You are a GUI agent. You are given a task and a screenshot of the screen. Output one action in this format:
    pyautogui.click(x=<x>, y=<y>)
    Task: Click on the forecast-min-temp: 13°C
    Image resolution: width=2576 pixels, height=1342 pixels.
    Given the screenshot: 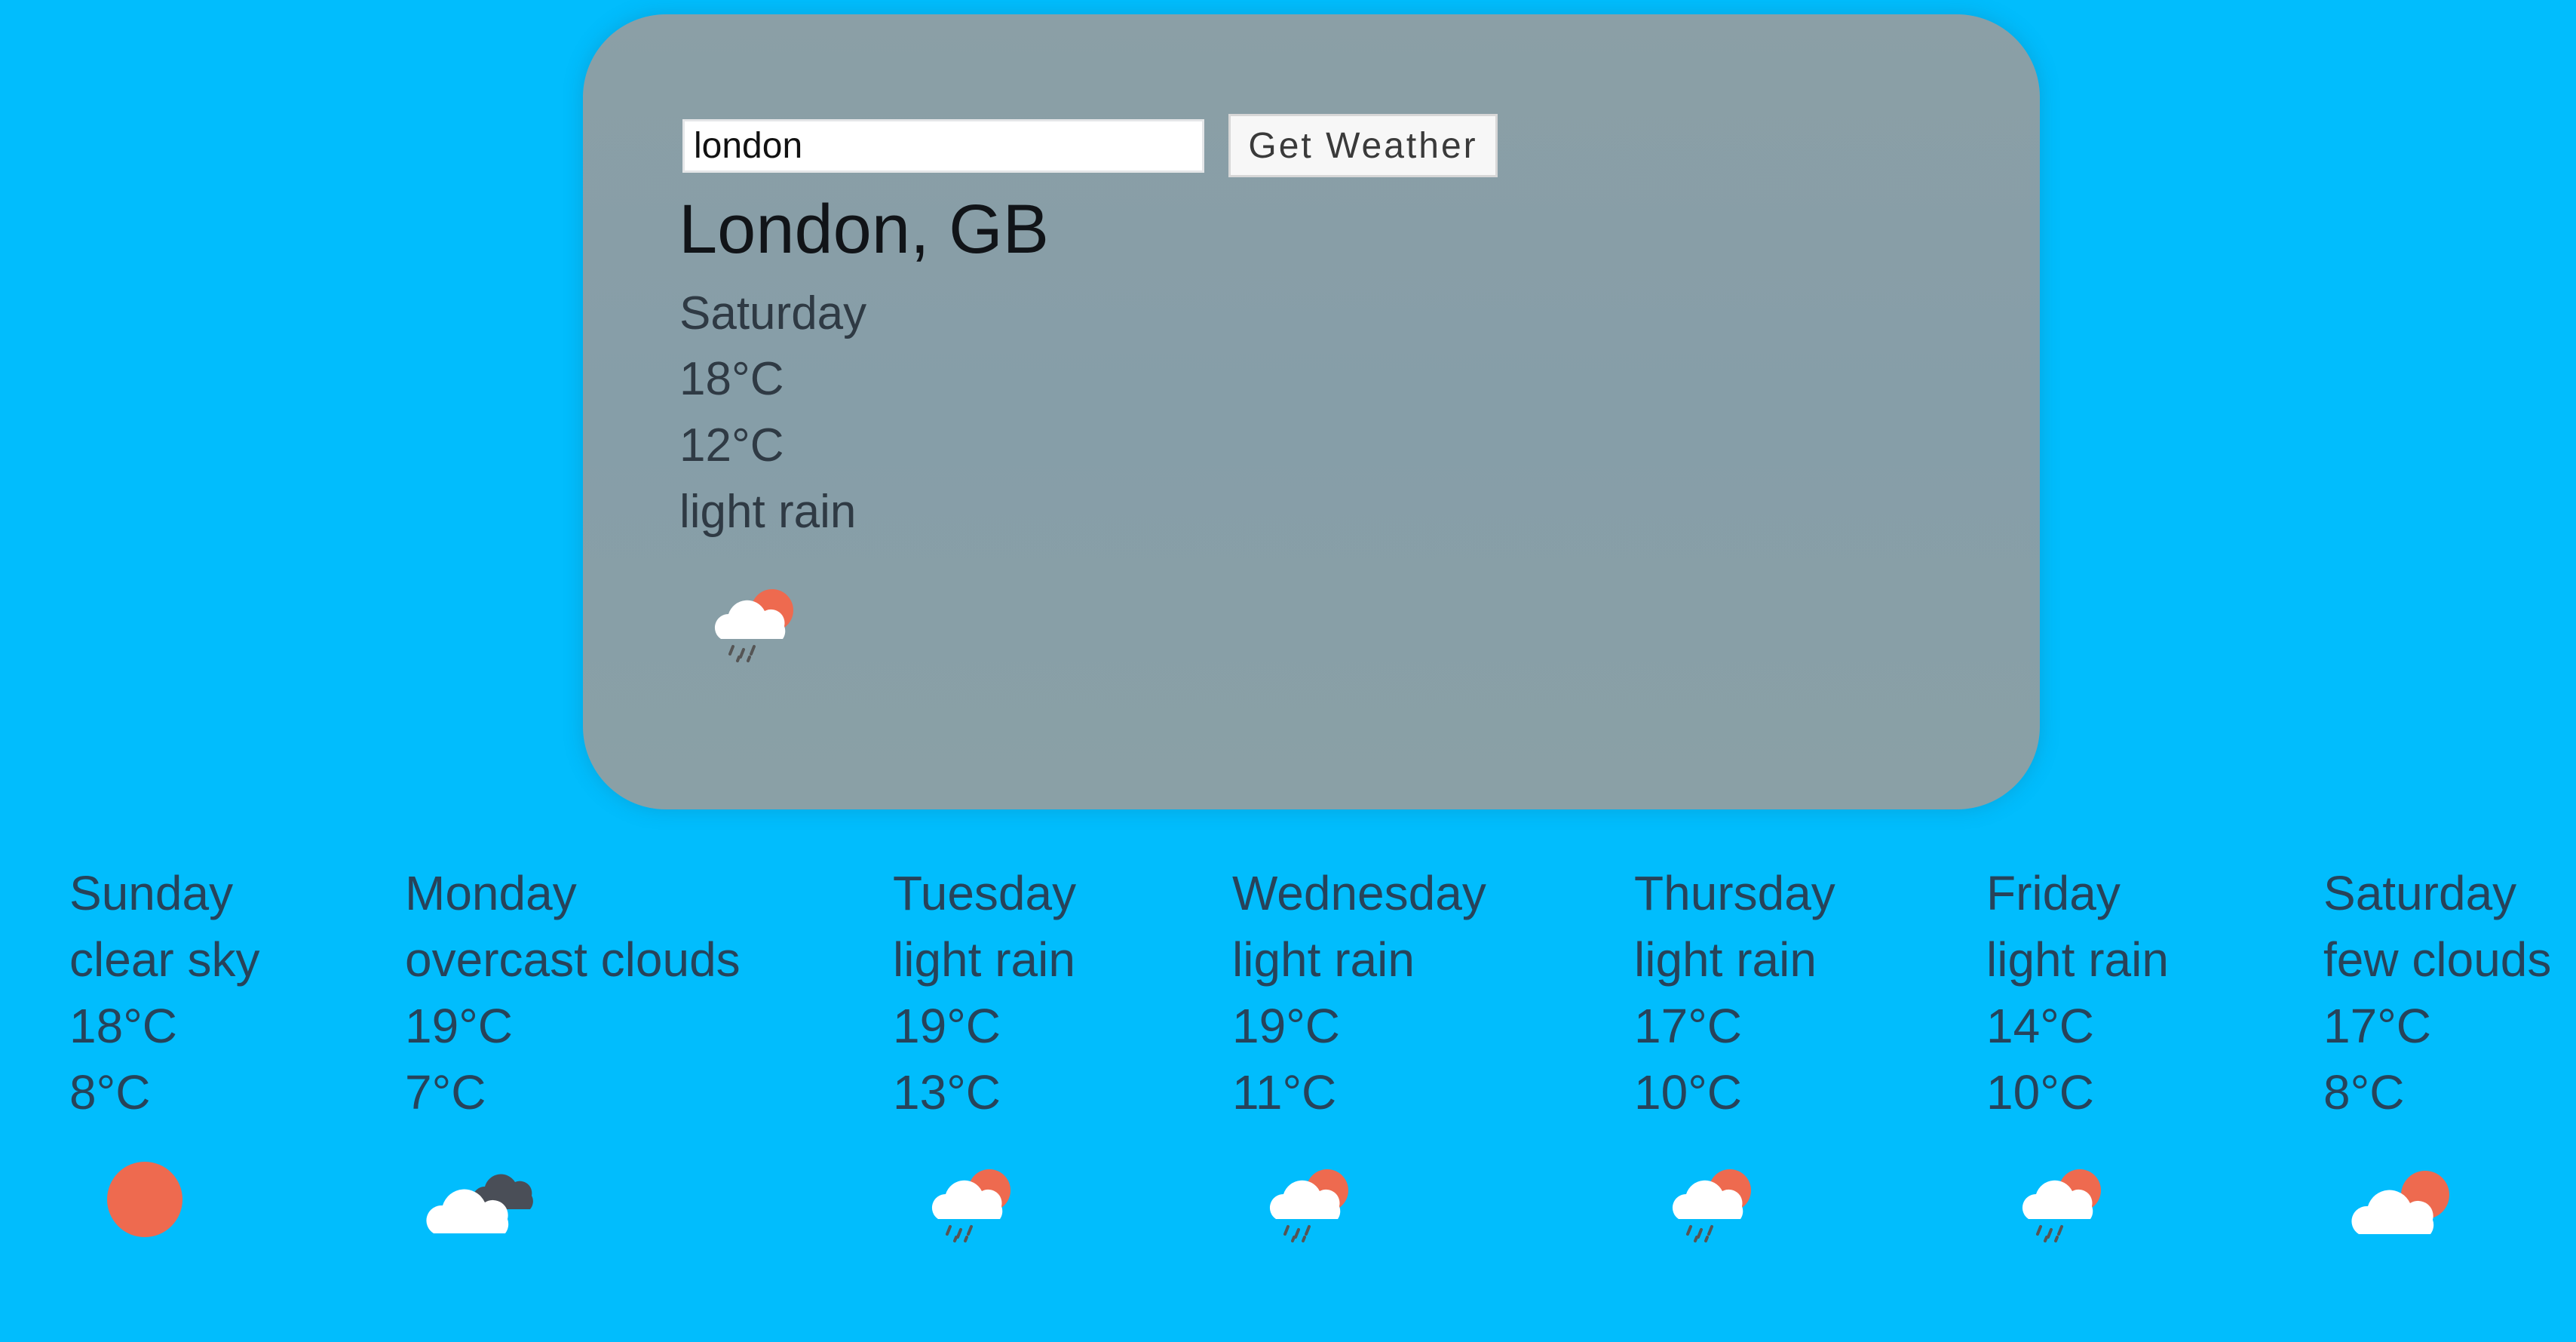 What is the action you would take?
    pyautogui.click(x=947, y=1092)
    